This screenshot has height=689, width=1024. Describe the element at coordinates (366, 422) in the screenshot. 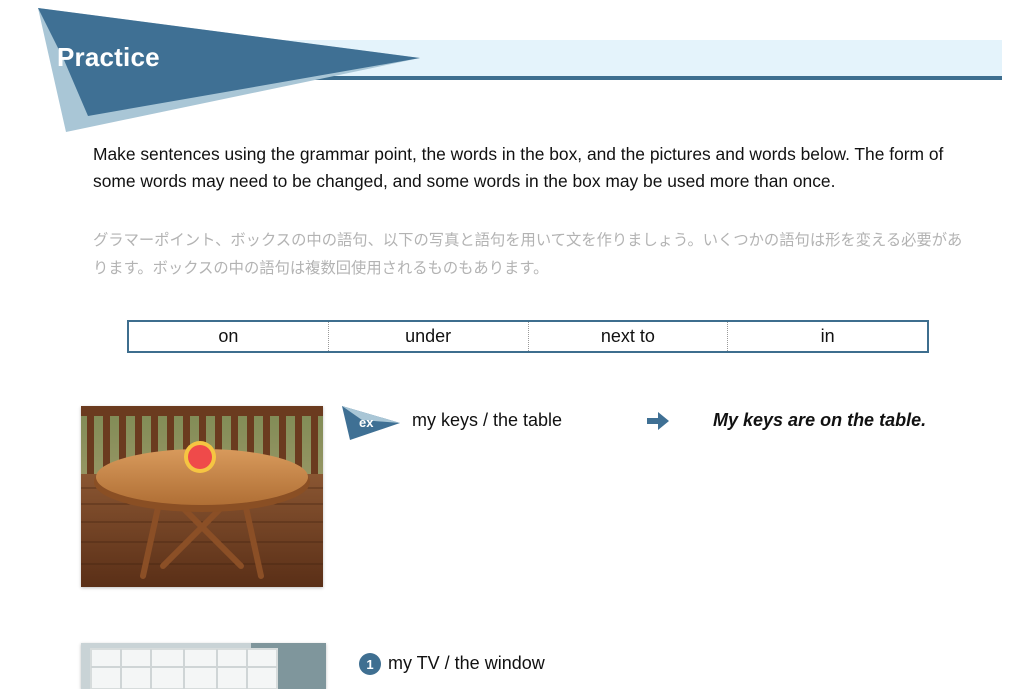

I see `example-badge-label: ex` at that location.